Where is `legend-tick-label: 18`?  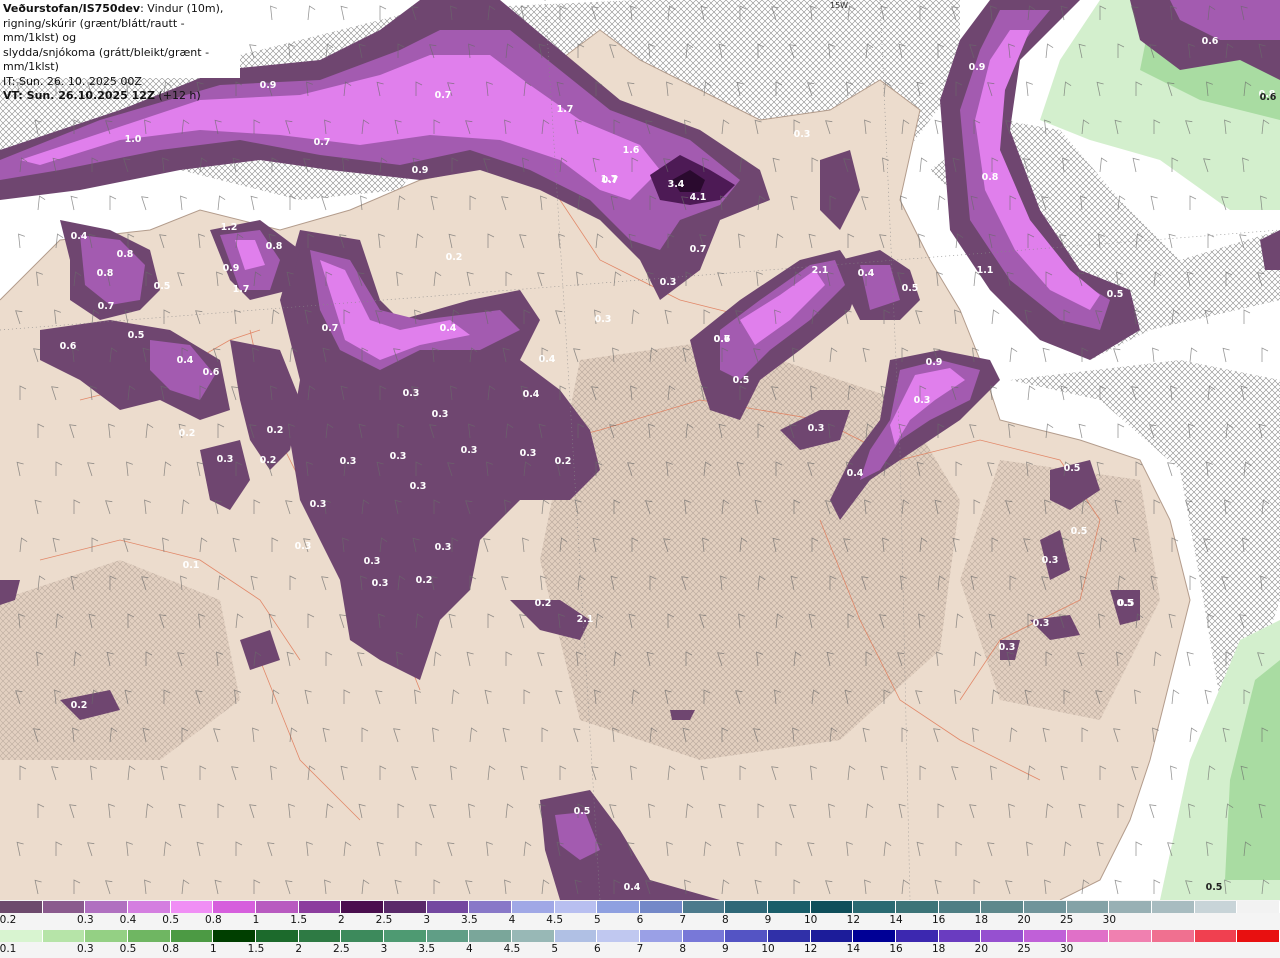
legend-tick-label: 18 is located at coordinates (981, 920).